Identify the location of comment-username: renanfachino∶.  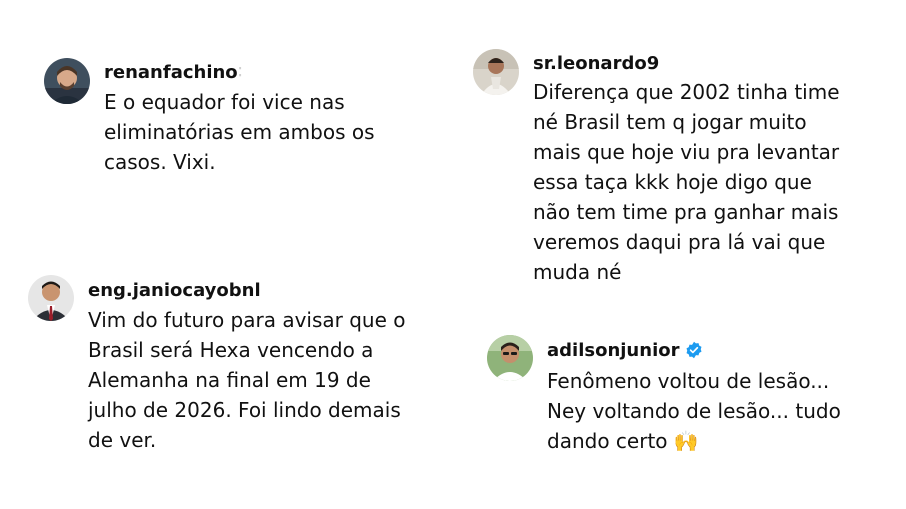
(173, 72).